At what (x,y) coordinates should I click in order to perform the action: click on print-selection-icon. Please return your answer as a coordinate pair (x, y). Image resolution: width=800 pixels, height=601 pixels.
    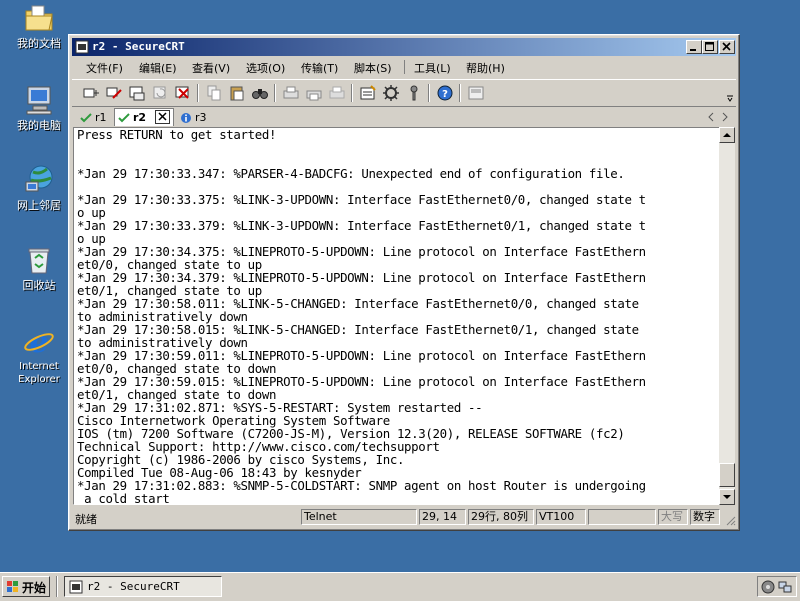
    Looking at the image, I should click on (314, 93).